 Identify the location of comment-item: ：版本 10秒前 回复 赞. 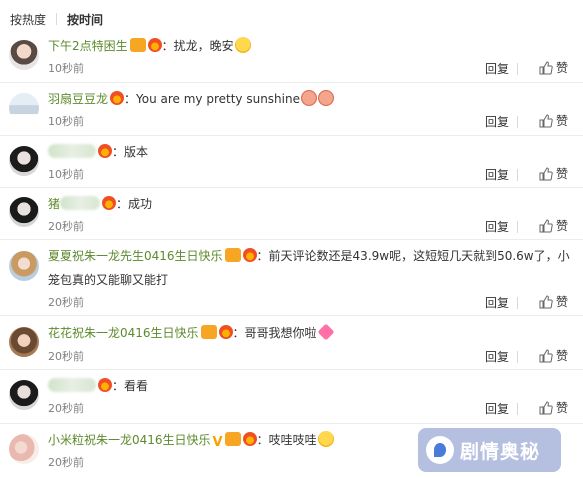
(291, 162).